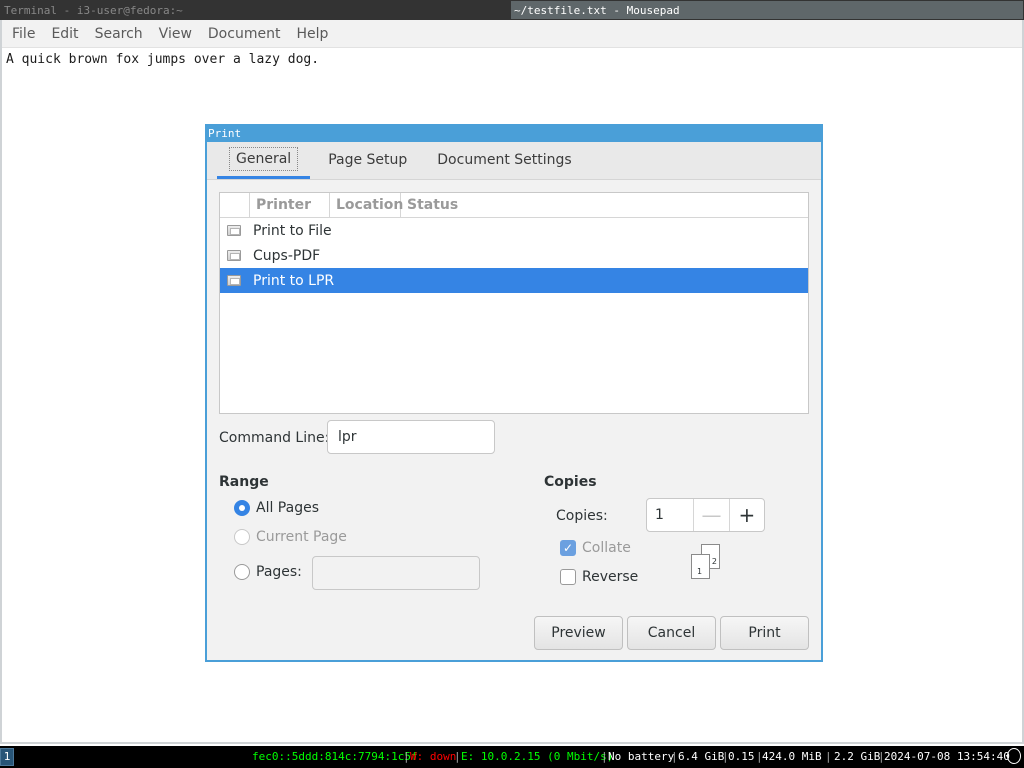 The width and height of the screenshot is (1024, 768). Describe the element at coordinates (792, 756) in the screenshot. I see `memory-status: 424.0 MiB` at that location.